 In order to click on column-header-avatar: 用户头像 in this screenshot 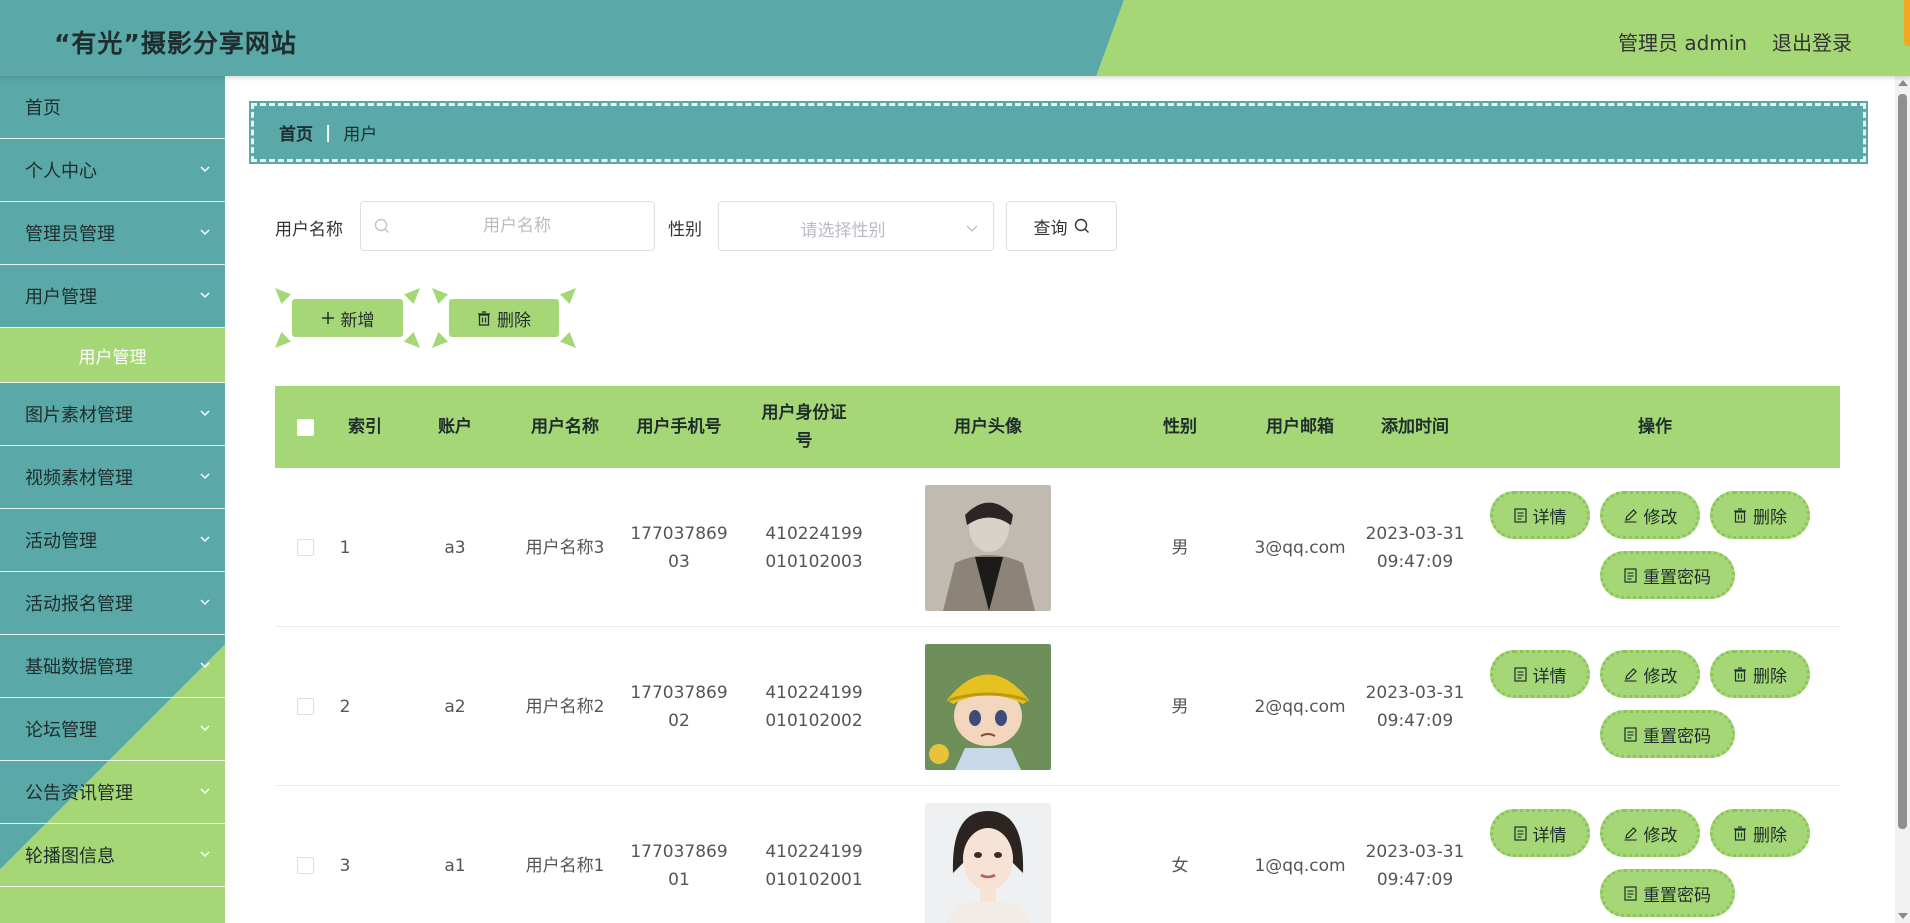, I will do `click(988, 427)`.